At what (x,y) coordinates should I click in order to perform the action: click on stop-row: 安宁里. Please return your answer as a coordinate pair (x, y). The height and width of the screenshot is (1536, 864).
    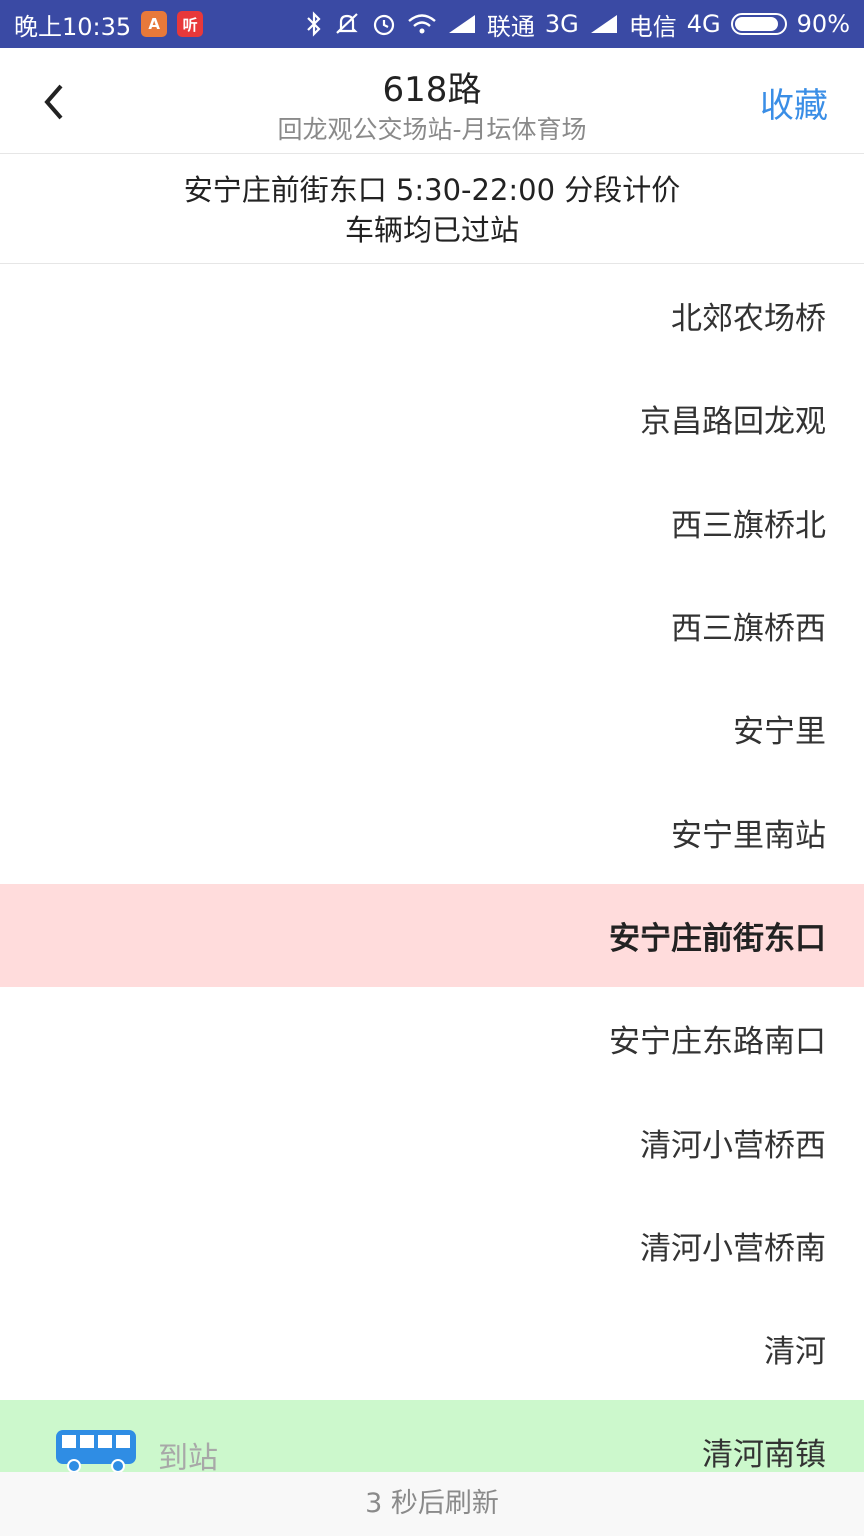
    Looking at the image, I should click on (432, 728).